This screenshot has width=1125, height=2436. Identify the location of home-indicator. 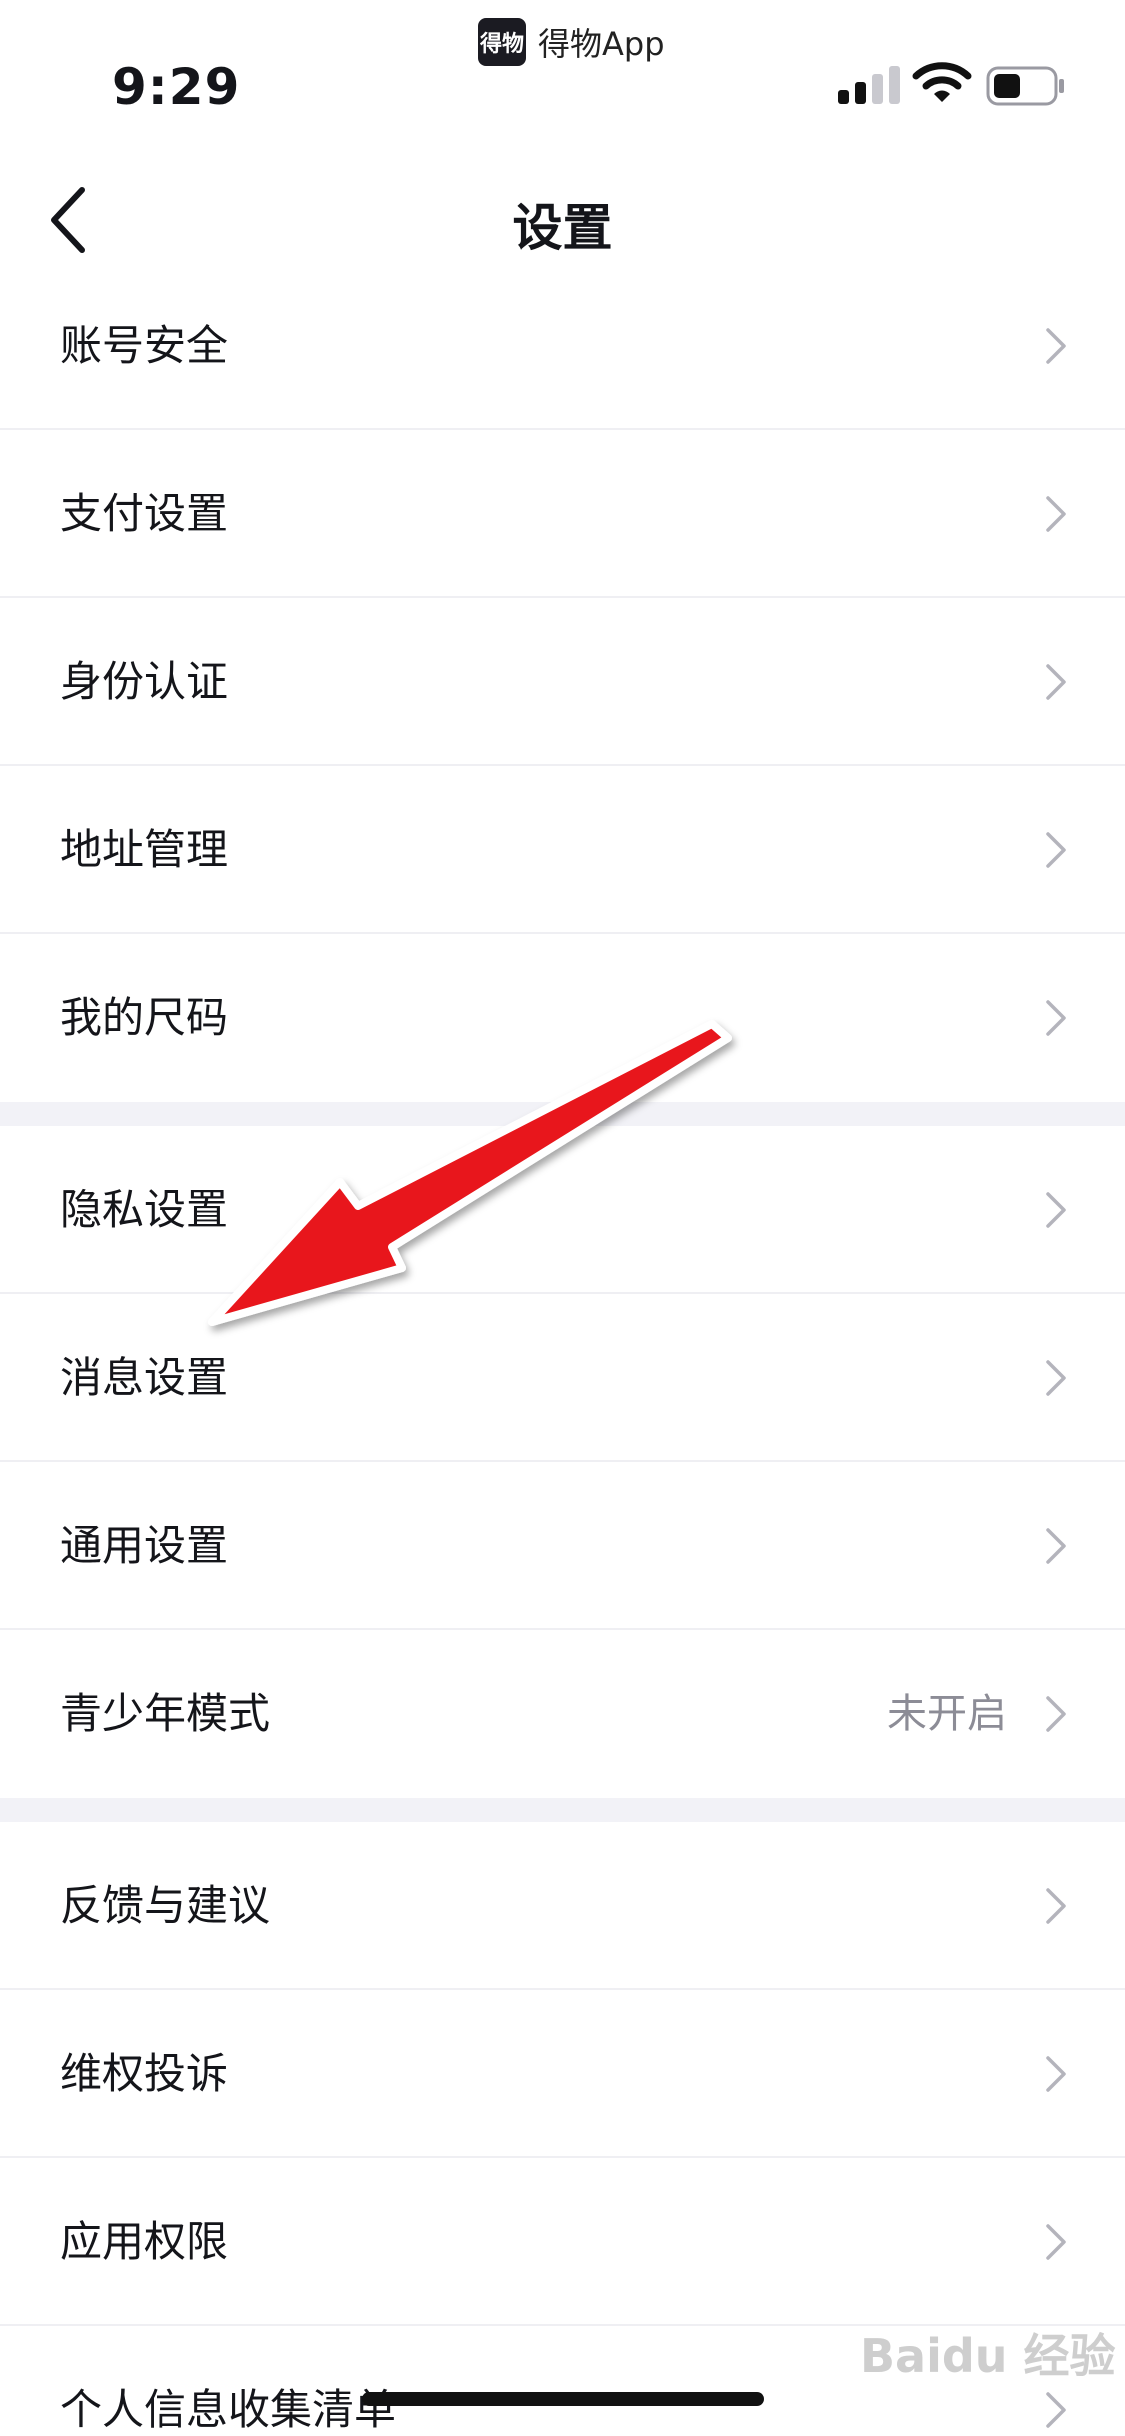
(563, 2399).